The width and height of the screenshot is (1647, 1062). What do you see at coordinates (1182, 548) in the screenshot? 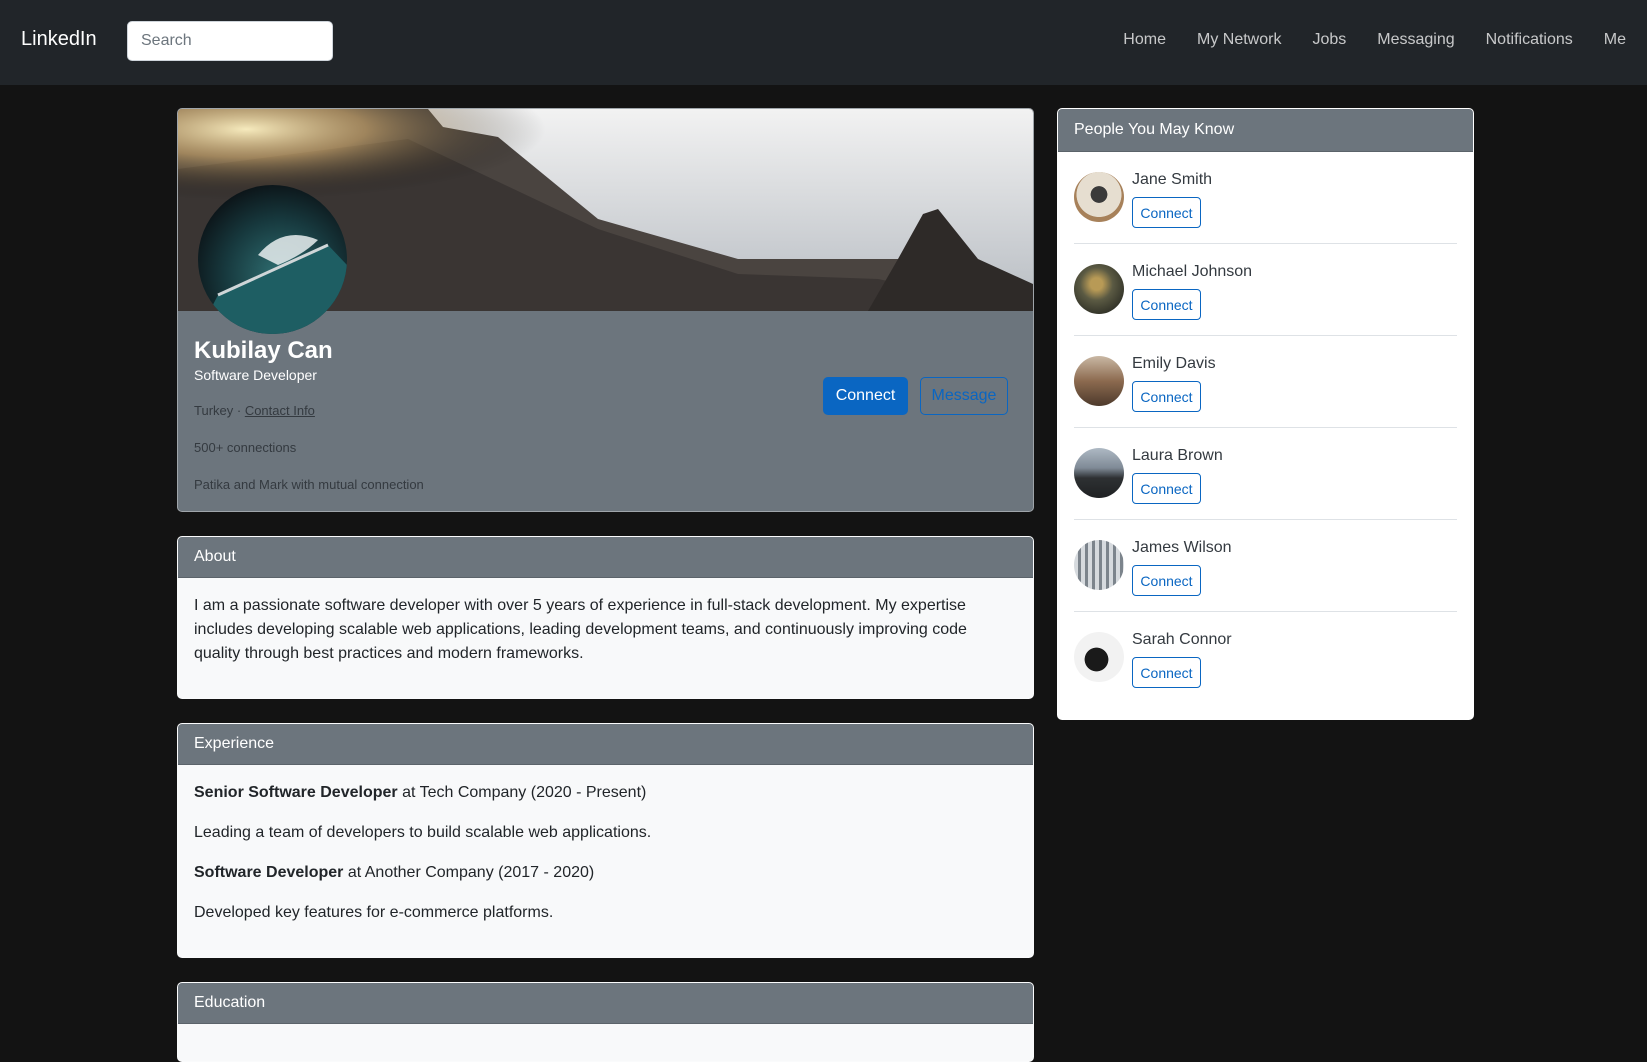
I see `person-name: James Wilson` at bounding box center [1182, 548].